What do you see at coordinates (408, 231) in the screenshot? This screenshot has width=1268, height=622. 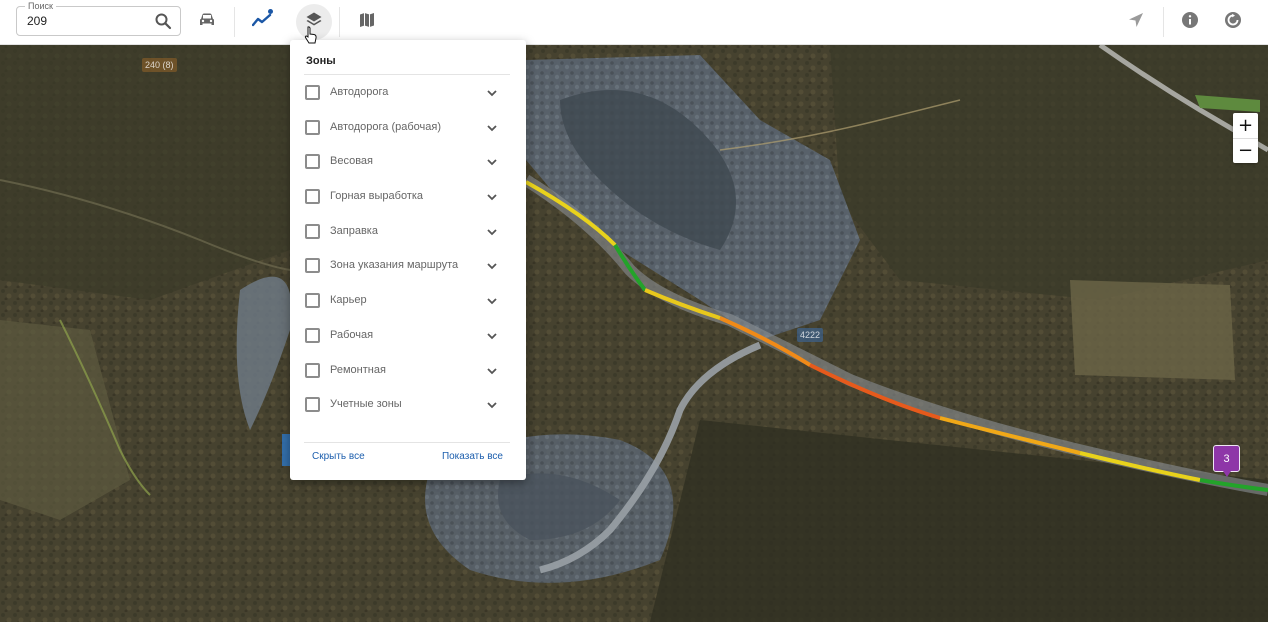 I see `zone-item: Заправка` at bounding box center [408, 231].